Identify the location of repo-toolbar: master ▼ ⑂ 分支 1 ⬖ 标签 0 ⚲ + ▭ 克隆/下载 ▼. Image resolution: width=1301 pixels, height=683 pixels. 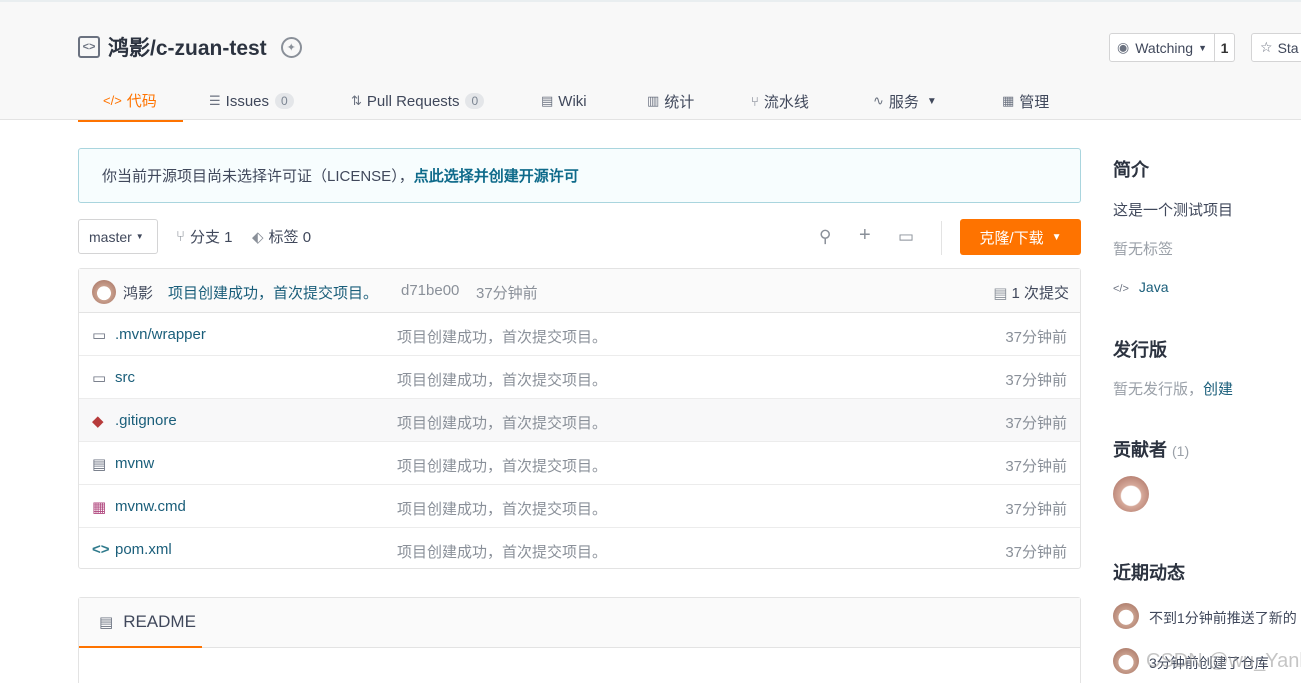
(579, 237).